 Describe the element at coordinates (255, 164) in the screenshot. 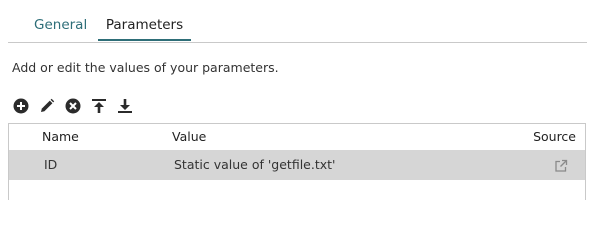

I see `row-value-cell: Static value of 'getfile.txt'` at that location.